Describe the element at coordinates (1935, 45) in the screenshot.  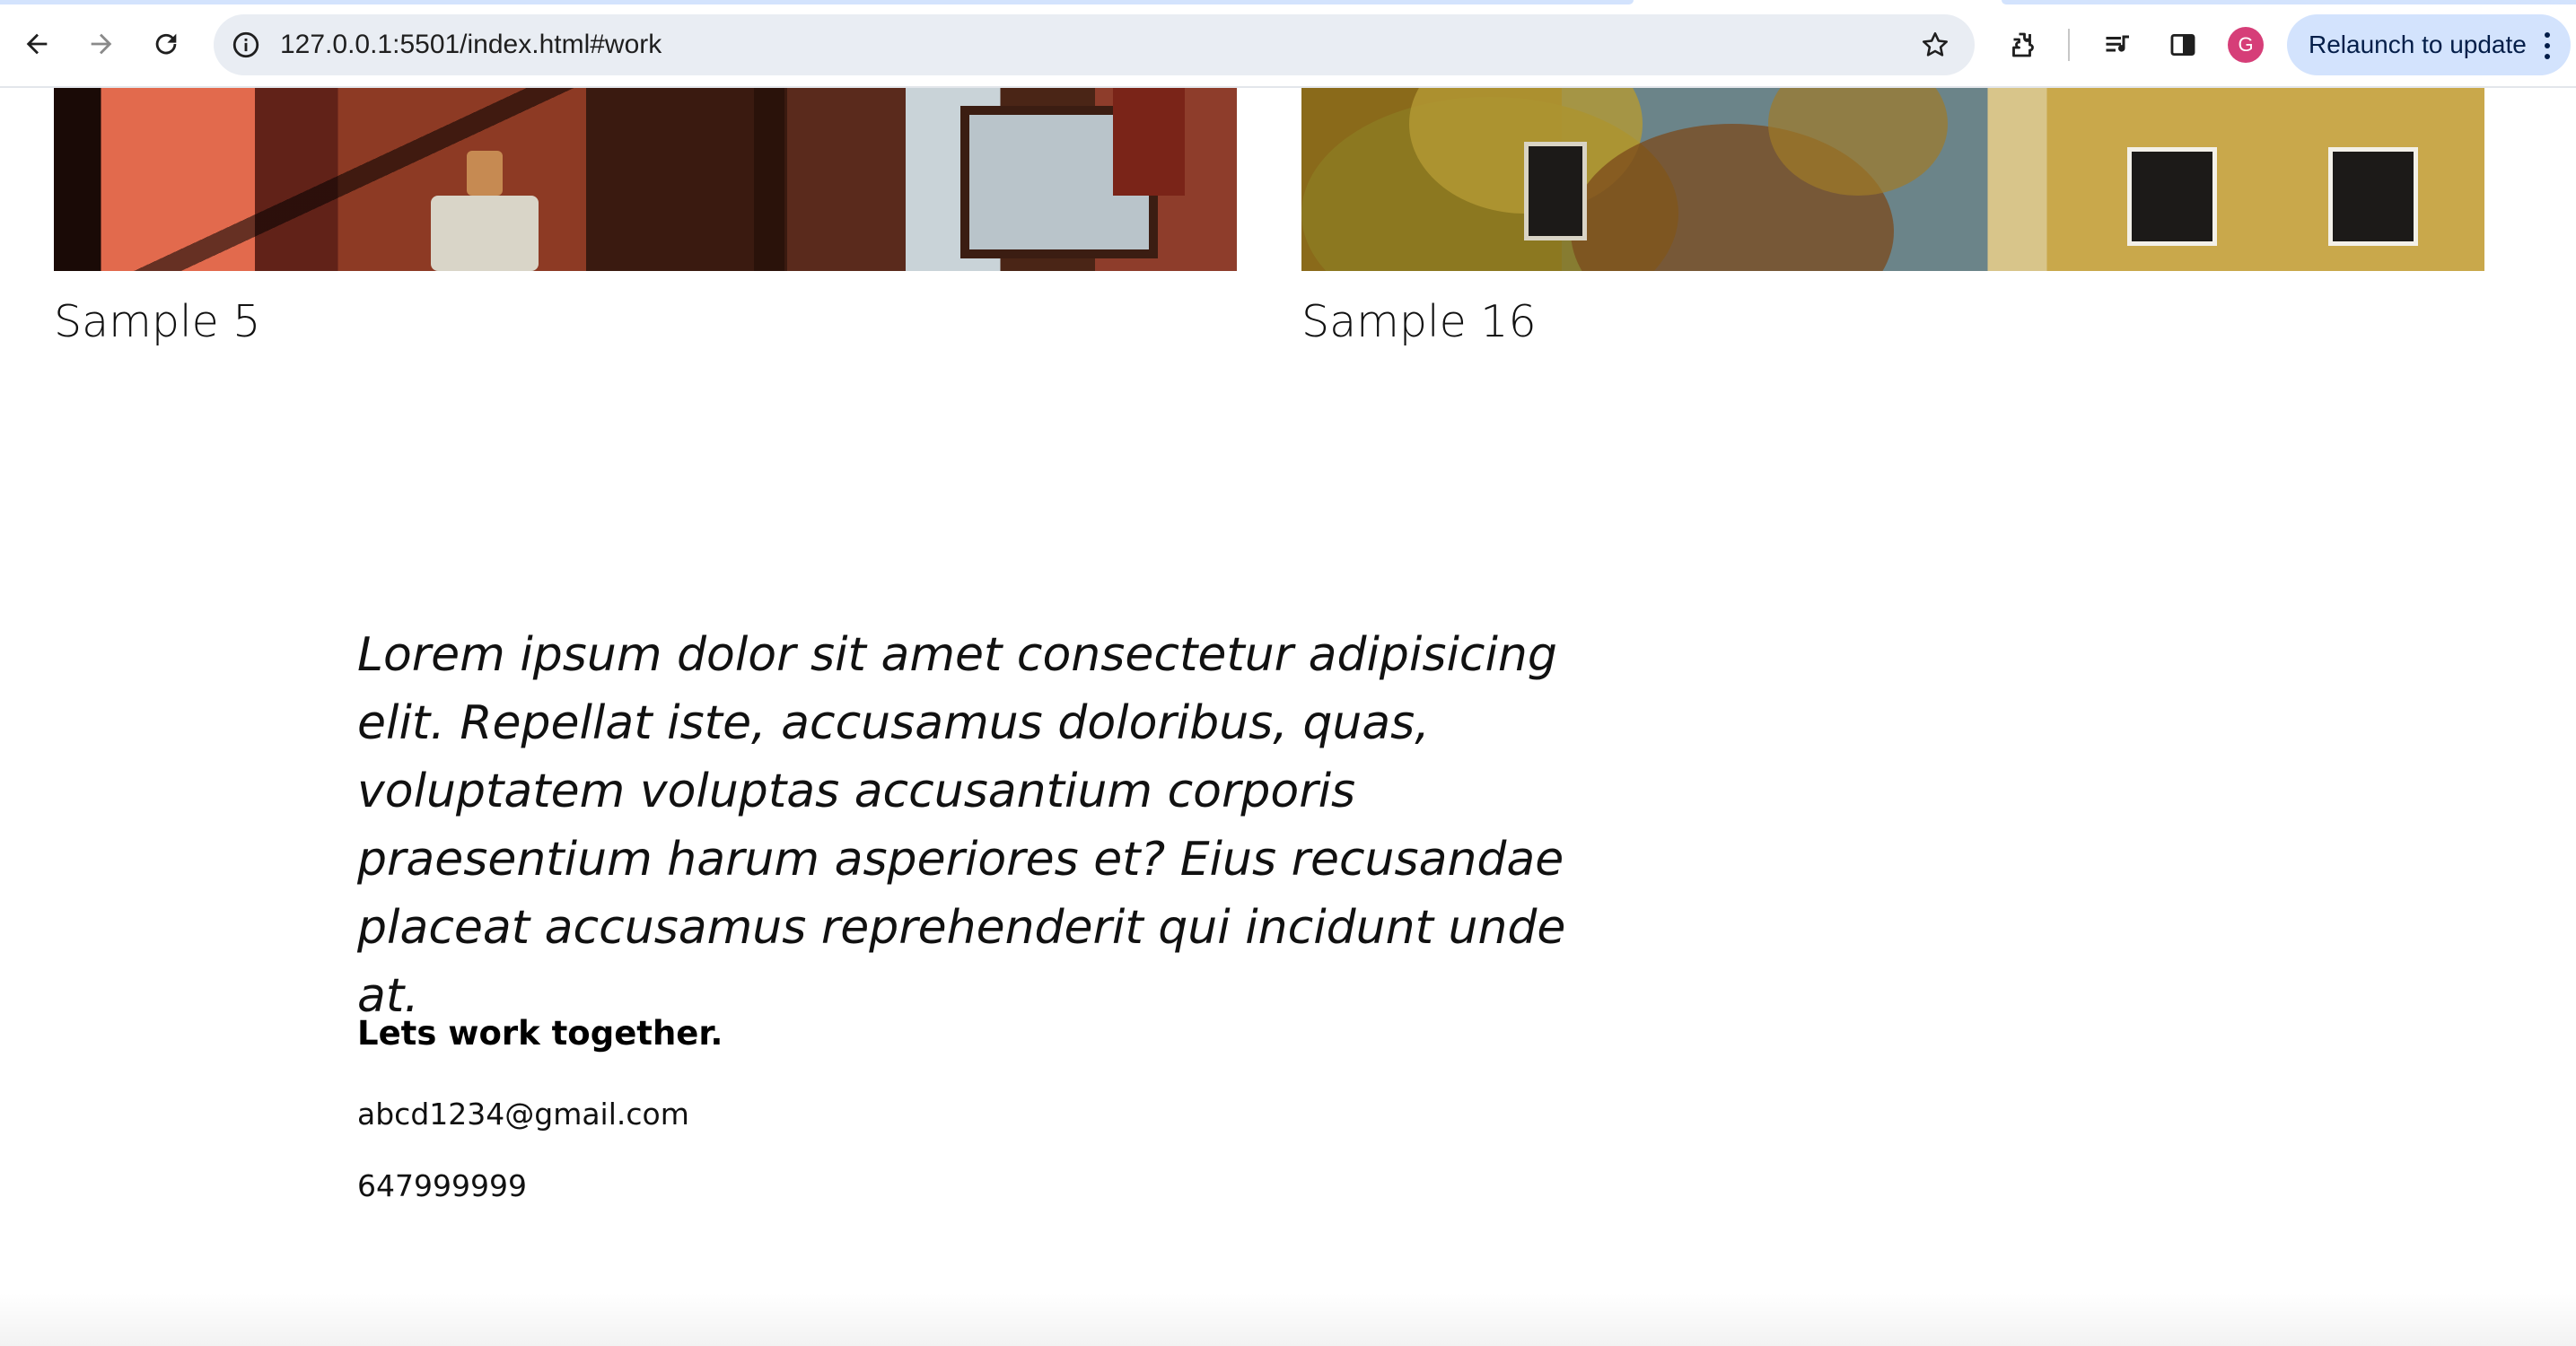
I see `bookmark-star-icon` at that location.